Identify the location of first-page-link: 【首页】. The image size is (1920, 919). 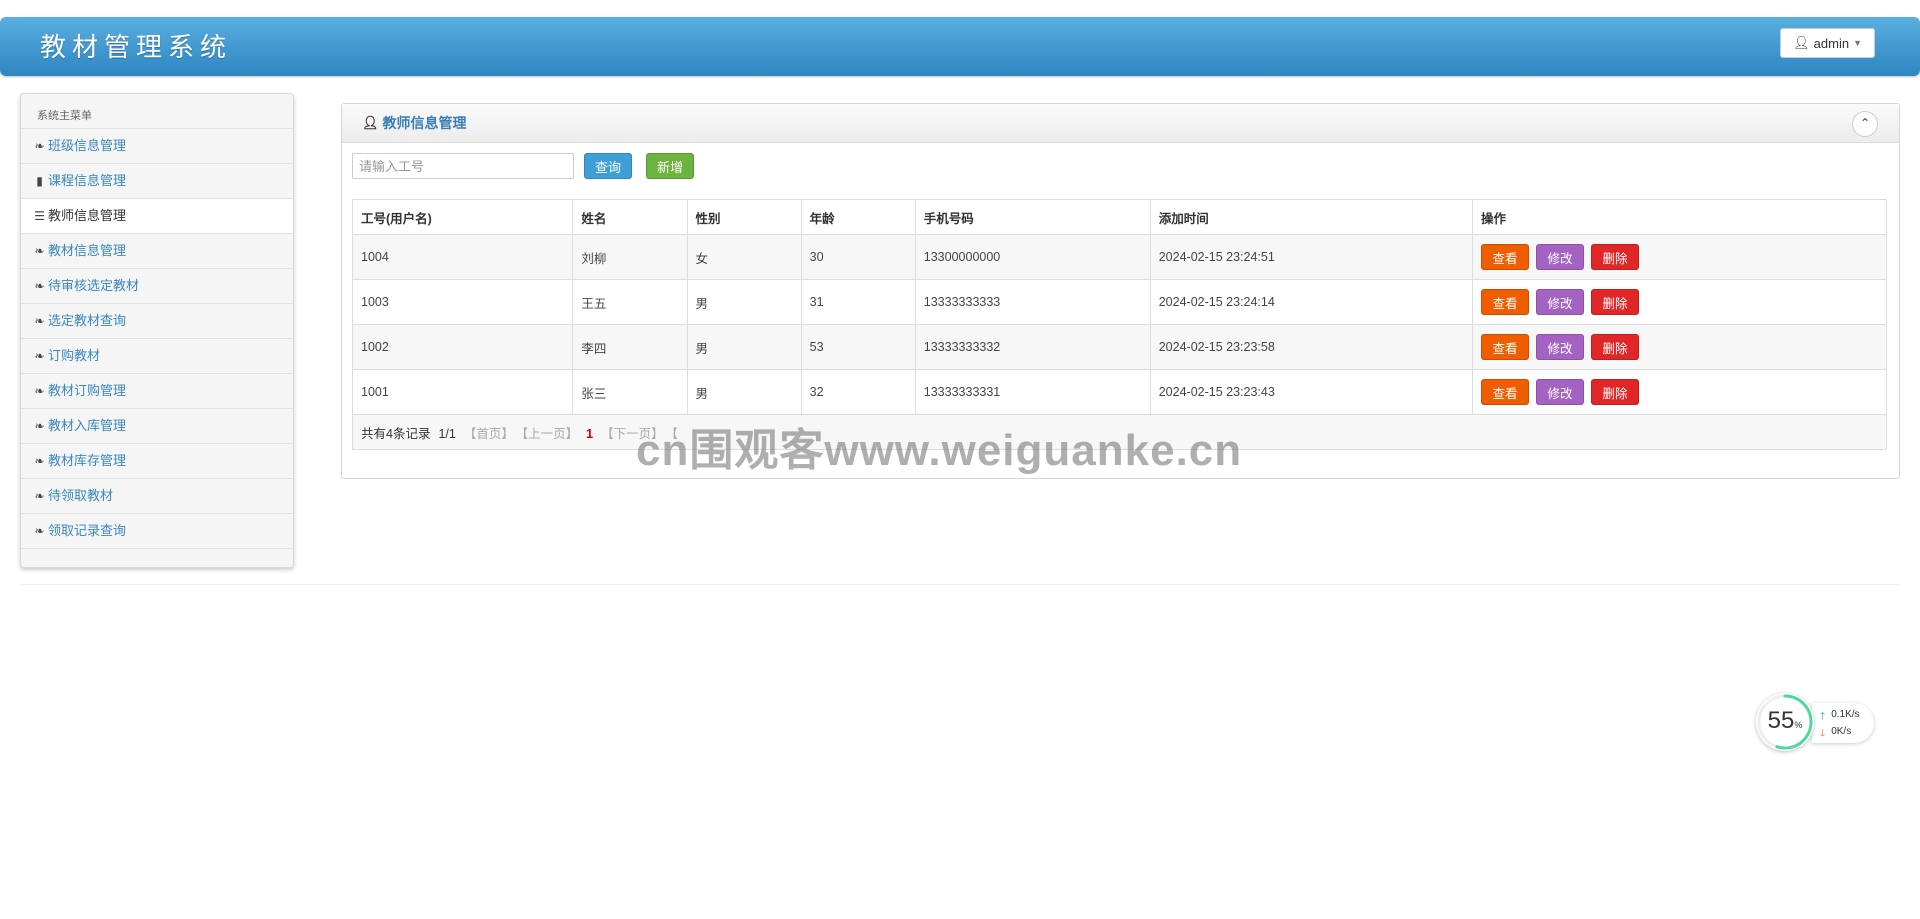
(489, 434).